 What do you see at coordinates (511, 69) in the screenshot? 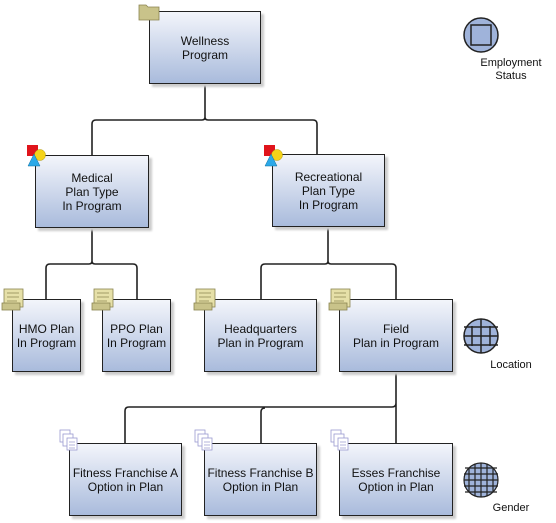
I see `legend-employment-status-label: Employment Status` at bounding box center [511, 69].